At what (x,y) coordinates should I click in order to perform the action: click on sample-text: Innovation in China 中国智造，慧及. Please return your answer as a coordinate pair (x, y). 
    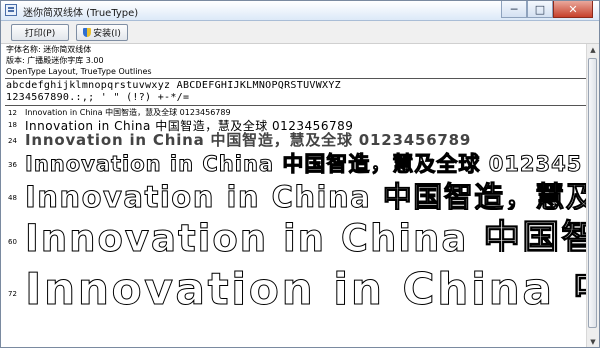
    Looking at the image, I should click on (307, 195).